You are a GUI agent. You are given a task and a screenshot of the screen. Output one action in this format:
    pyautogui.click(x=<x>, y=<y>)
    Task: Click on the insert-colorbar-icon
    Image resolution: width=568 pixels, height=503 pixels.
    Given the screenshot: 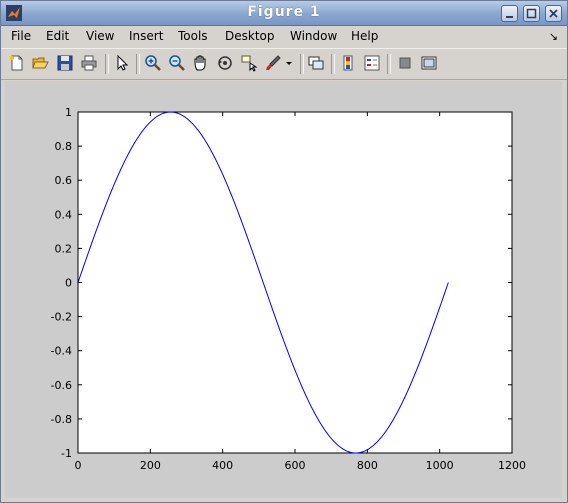 What is the action you would take?
    pyautogui.click(x=348, y=63)
    